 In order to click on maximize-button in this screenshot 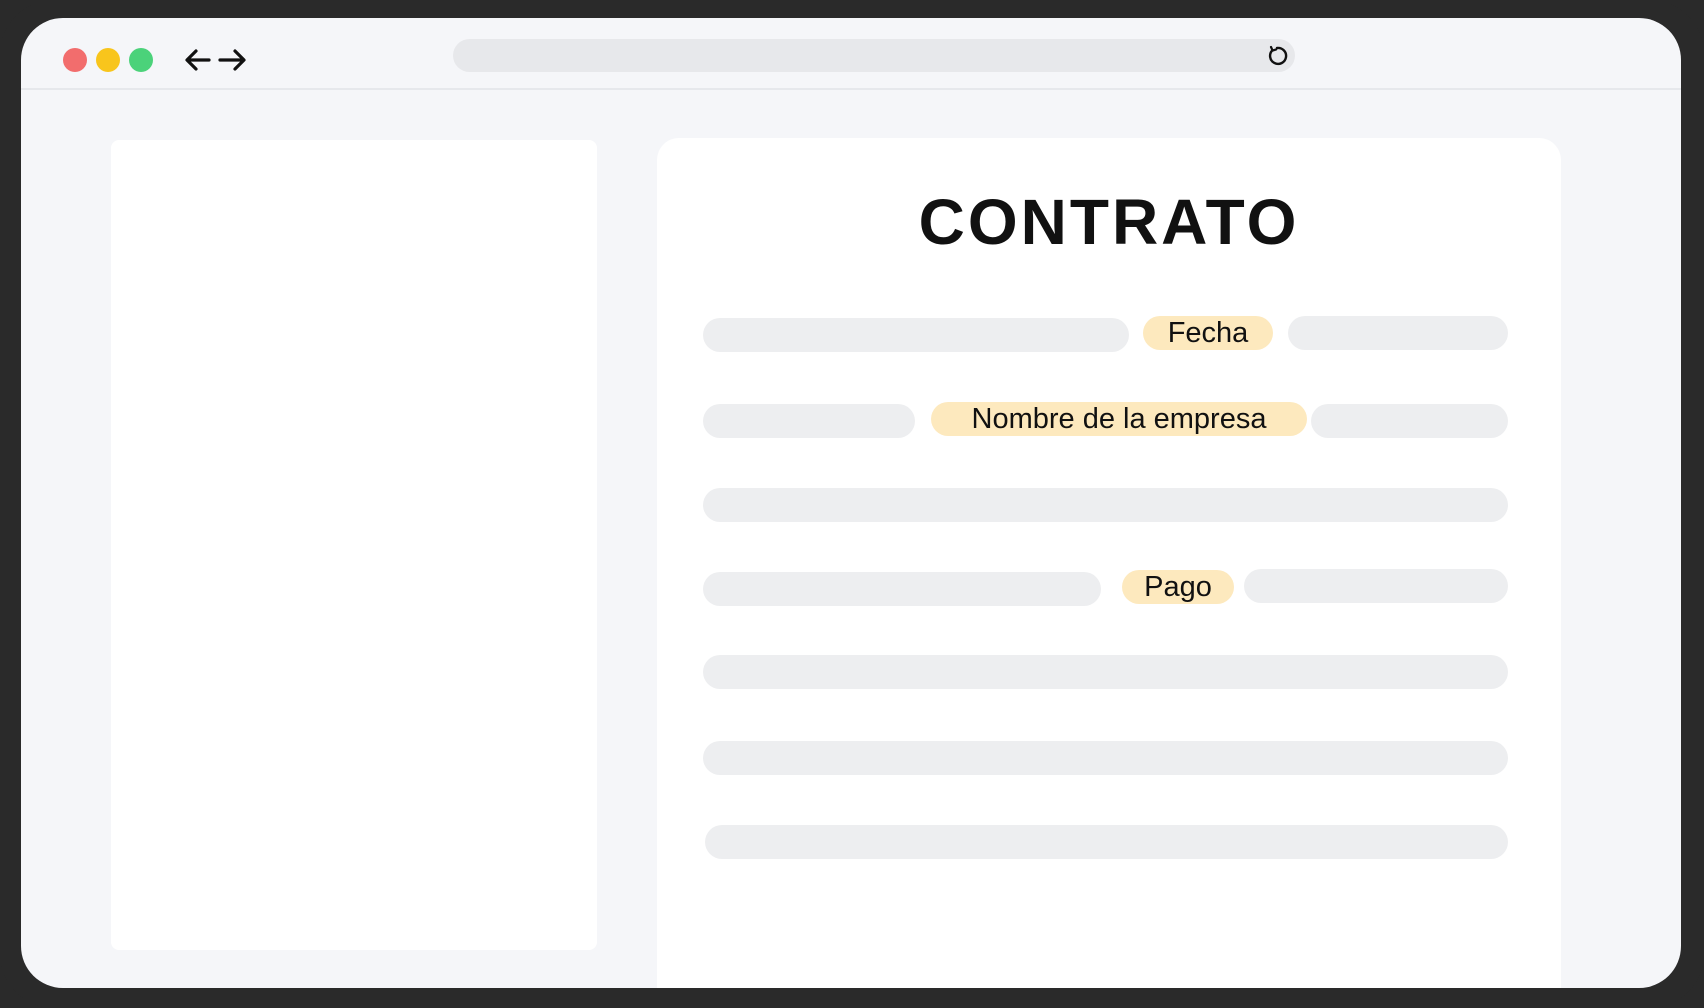, I will do `click(141, 60)`.